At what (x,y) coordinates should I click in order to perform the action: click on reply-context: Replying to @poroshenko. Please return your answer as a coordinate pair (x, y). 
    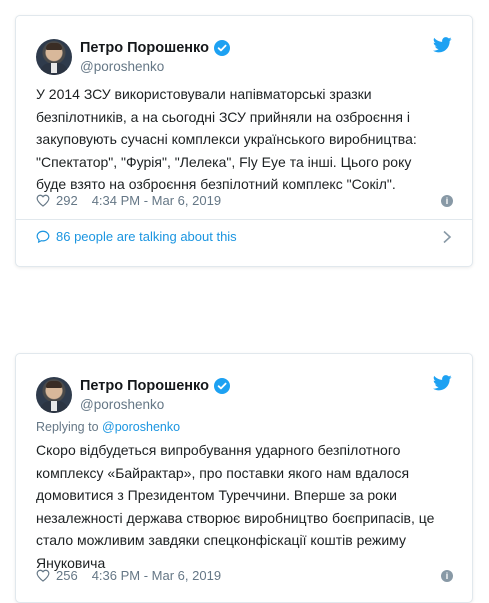
    Looking at the image, I should click on (108, 427).